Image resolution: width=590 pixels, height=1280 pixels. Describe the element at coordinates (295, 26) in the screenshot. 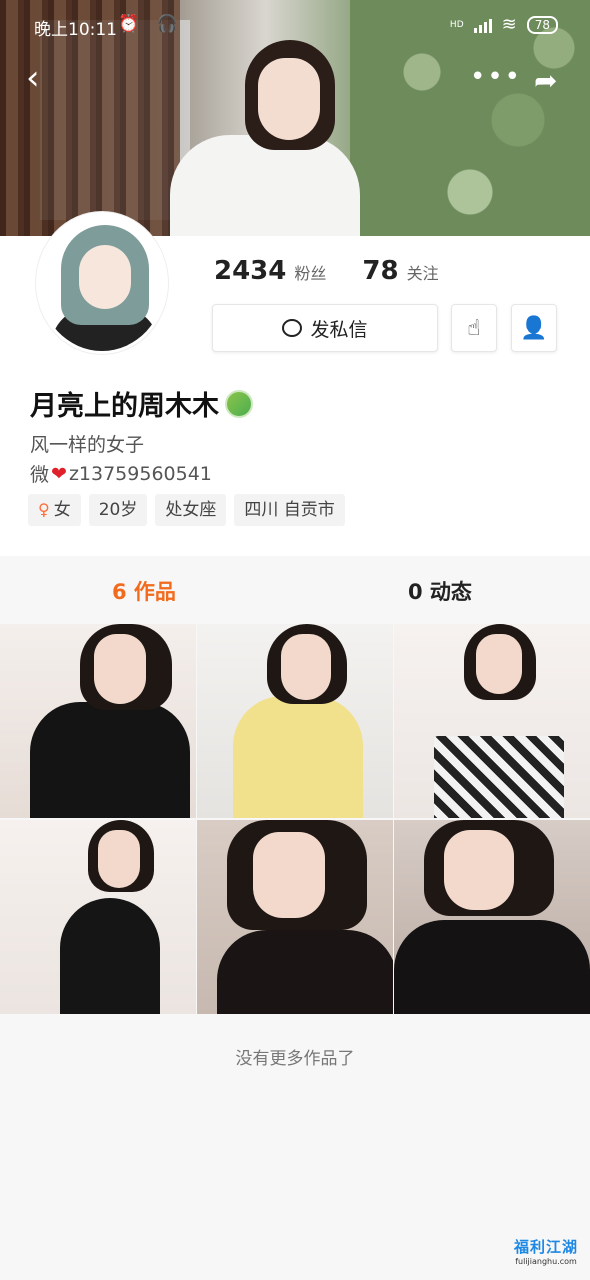

I see `status-bar: 晚上10:11 ⏰ 🎧 HD ≋ 78` at that location.